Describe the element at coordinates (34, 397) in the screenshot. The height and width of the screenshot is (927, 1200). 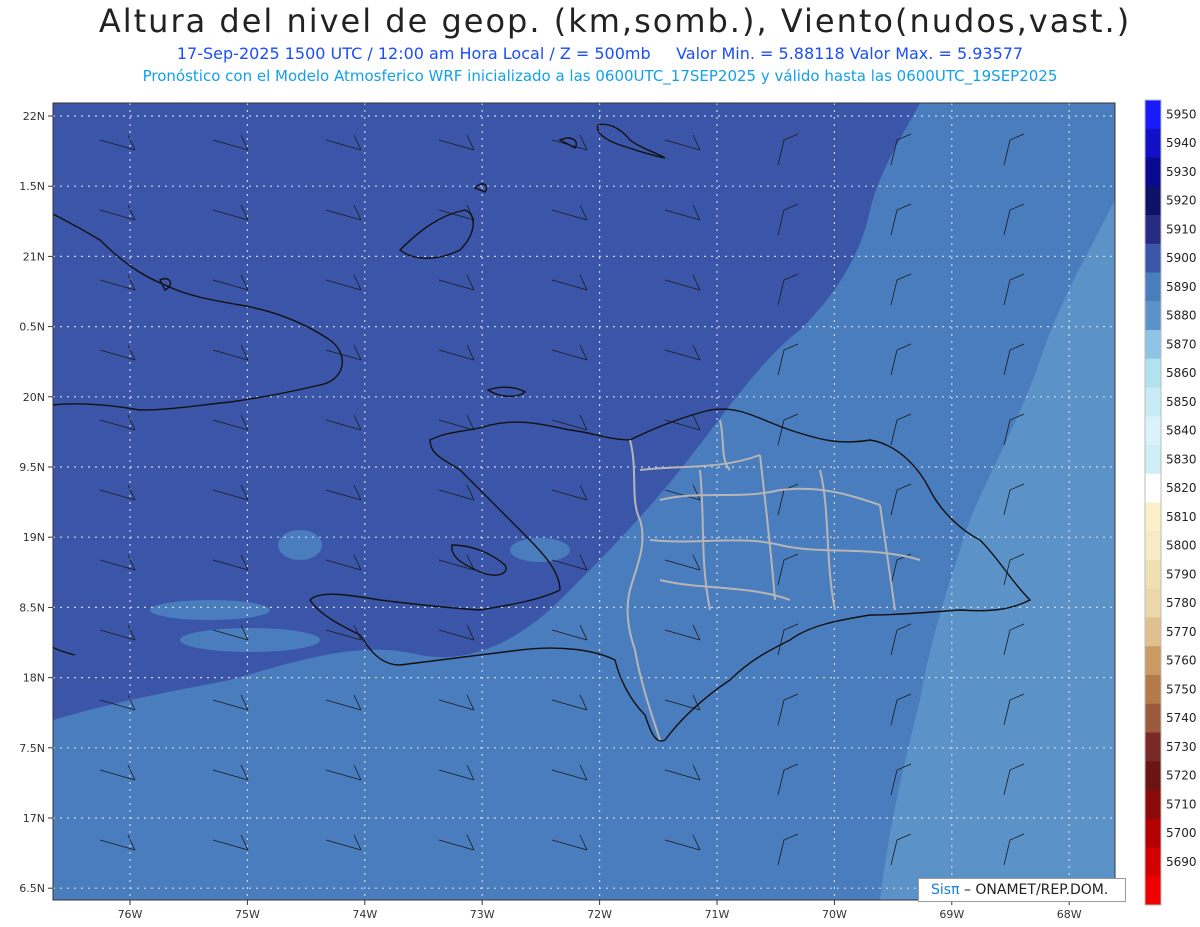
I see `lat-label: 20N` at that location.